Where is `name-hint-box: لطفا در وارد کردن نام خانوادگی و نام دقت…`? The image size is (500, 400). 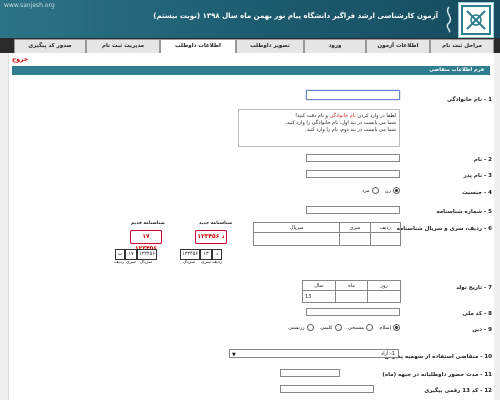 name-hint-box: لطفا در وارد کردن نام خانوادگی و نام دقت… is located at coordinates (319, 128).